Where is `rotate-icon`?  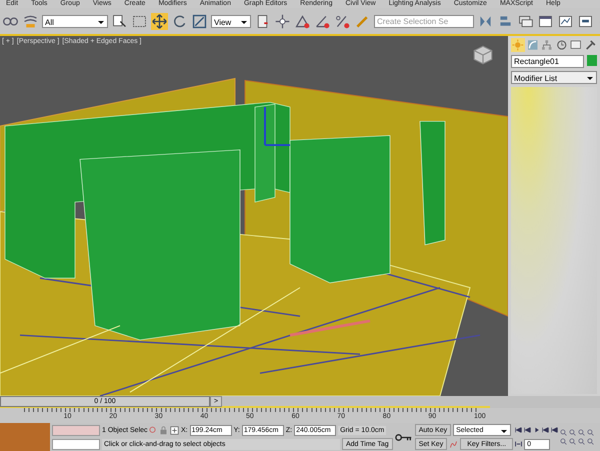 rotate-icon is located at coordinates (179, 21).